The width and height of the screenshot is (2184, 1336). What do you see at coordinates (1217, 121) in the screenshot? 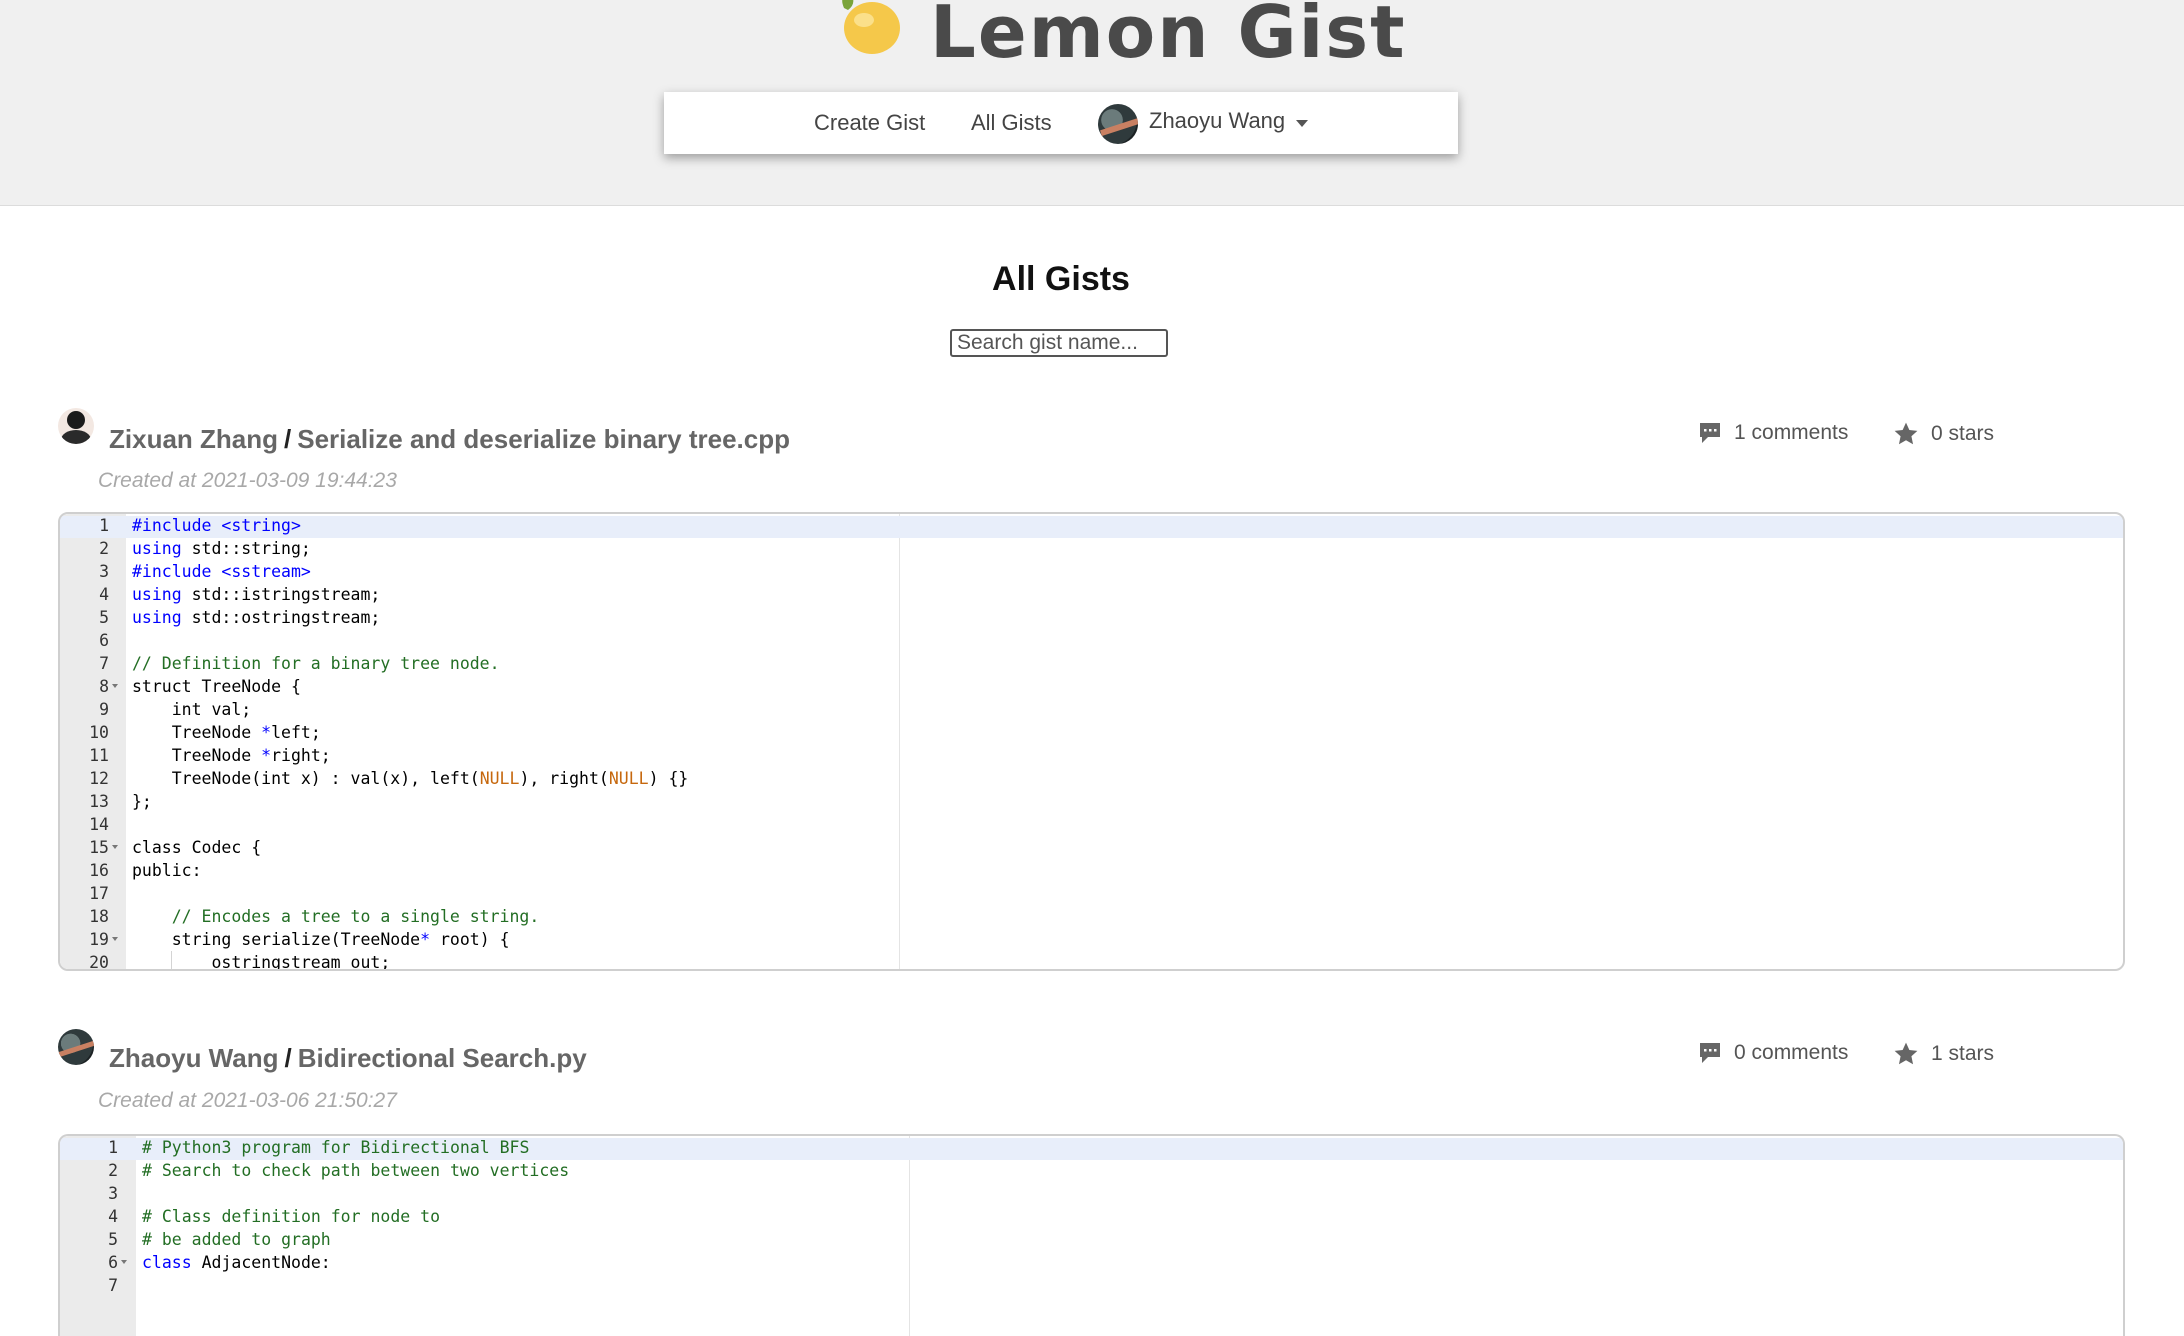
I see `user-menu-name: Zhaoyu Wang` at bounding box center [1217, 121].